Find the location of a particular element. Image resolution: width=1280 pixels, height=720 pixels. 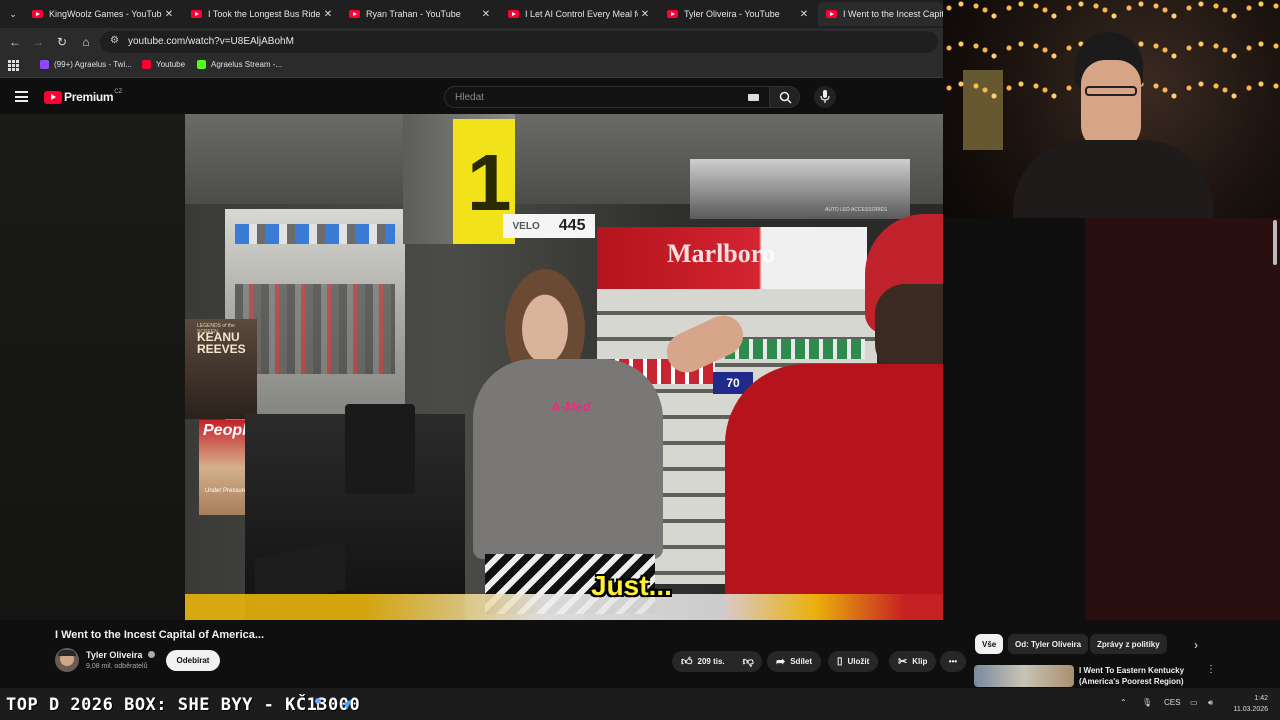

bookmark-label: Youtube is located at coordinates (171, 64).